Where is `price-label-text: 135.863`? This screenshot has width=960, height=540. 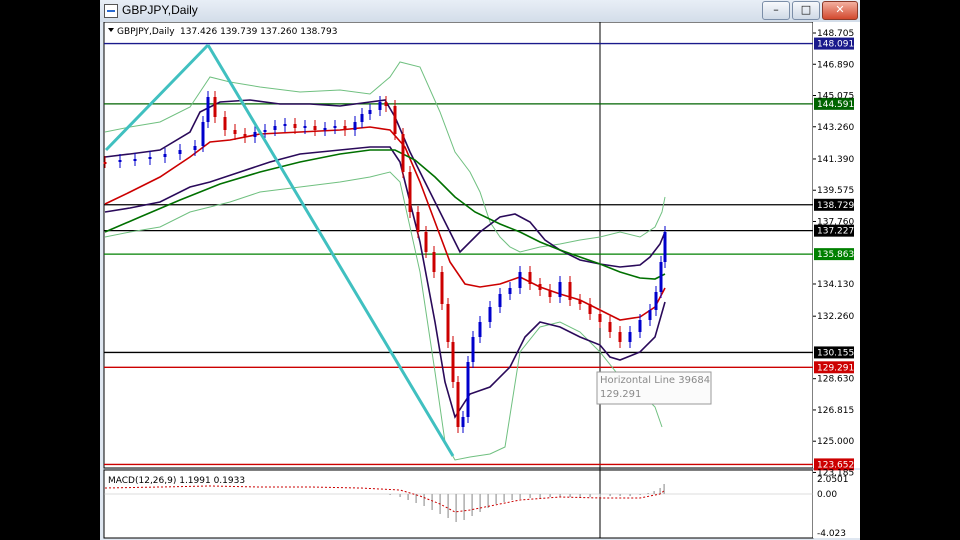
price-label-text: 135.863 is located at coordinates (835, 255).